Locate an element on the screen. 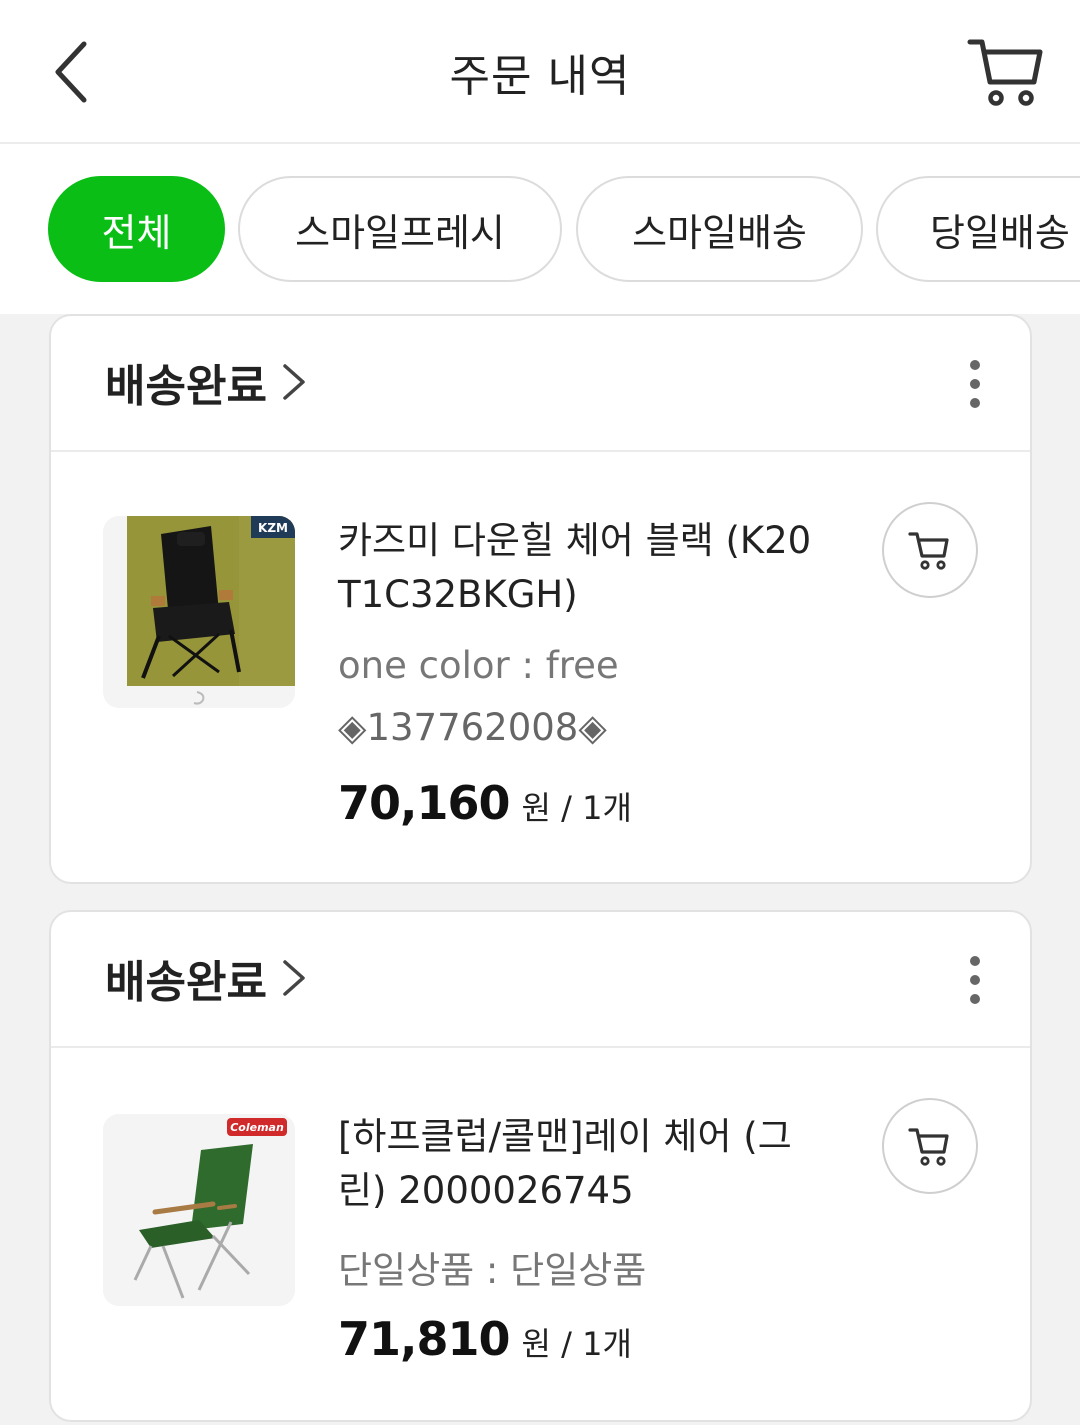  price-value: 71,810 is located at coordinates (424, 1339).